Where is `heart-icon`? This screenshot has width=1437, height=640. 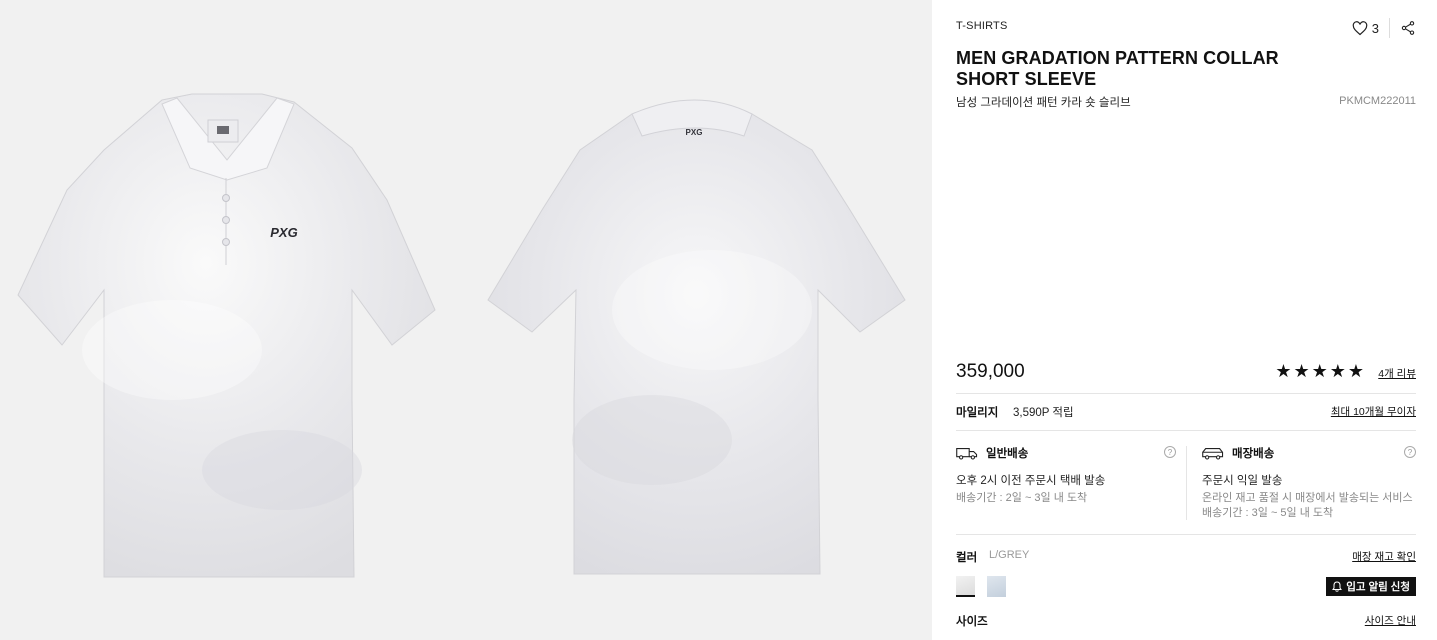 heart-icon is located at coordinates (1360, 27).